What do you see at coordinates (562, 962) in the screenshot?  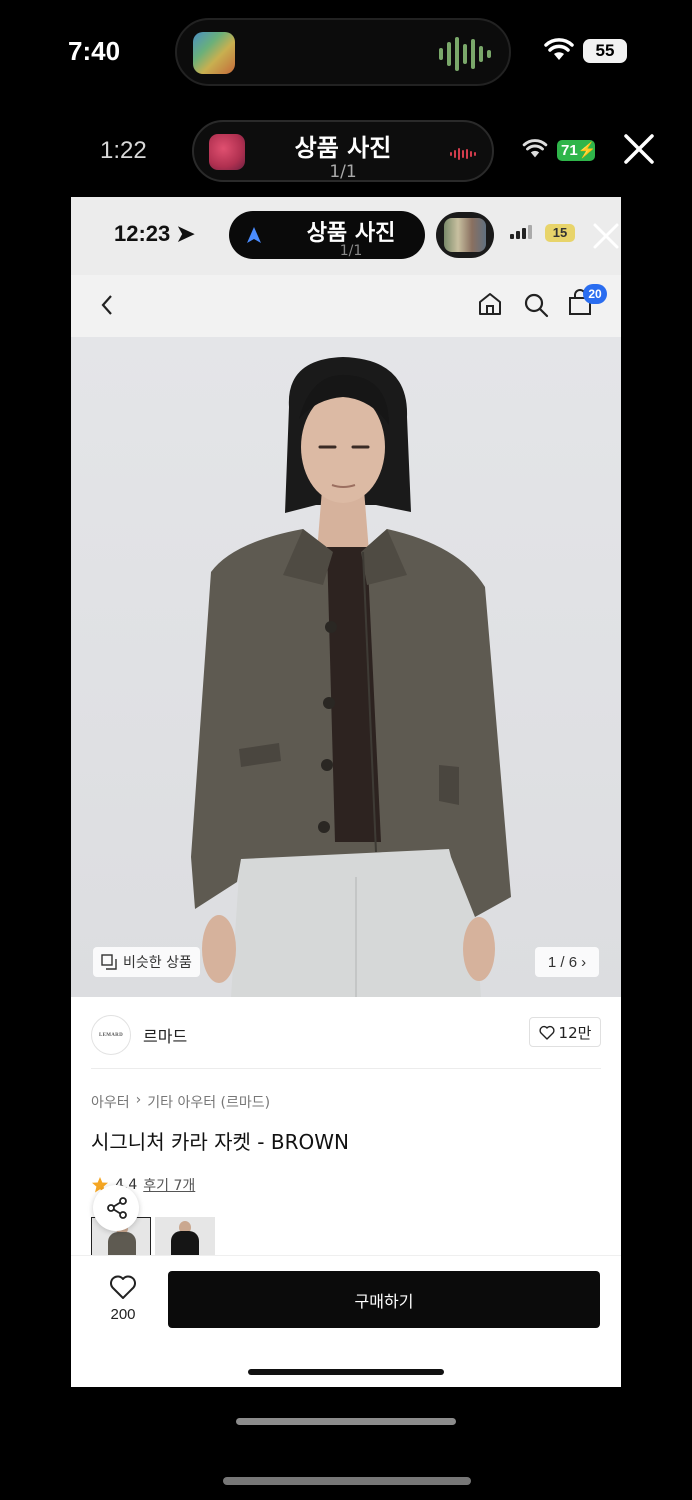 I see `photo-pager-label: 1 / 6` at bounding box center [562, 962].